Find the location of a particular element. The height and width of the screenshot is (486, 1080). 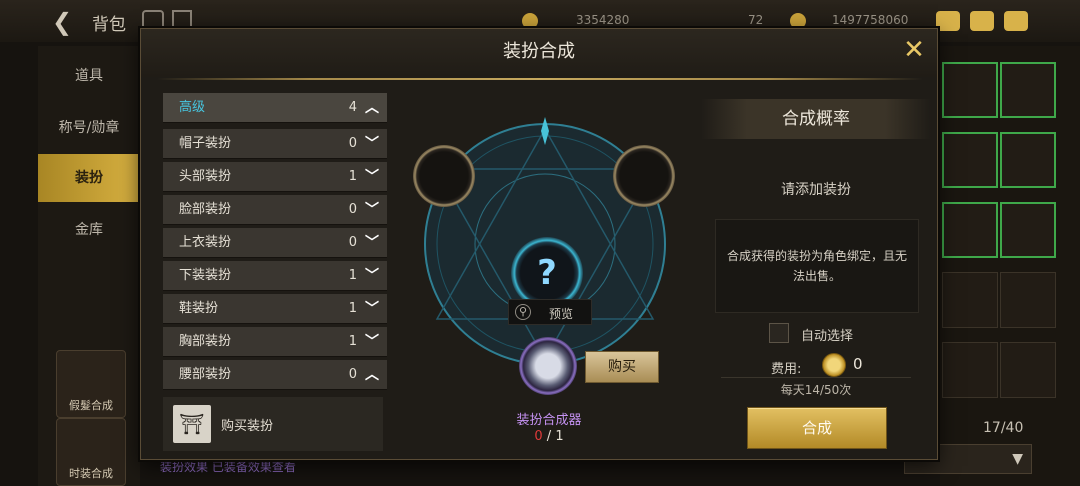

dialog-title: 装扮合成 is located at coordinates (539, 53).